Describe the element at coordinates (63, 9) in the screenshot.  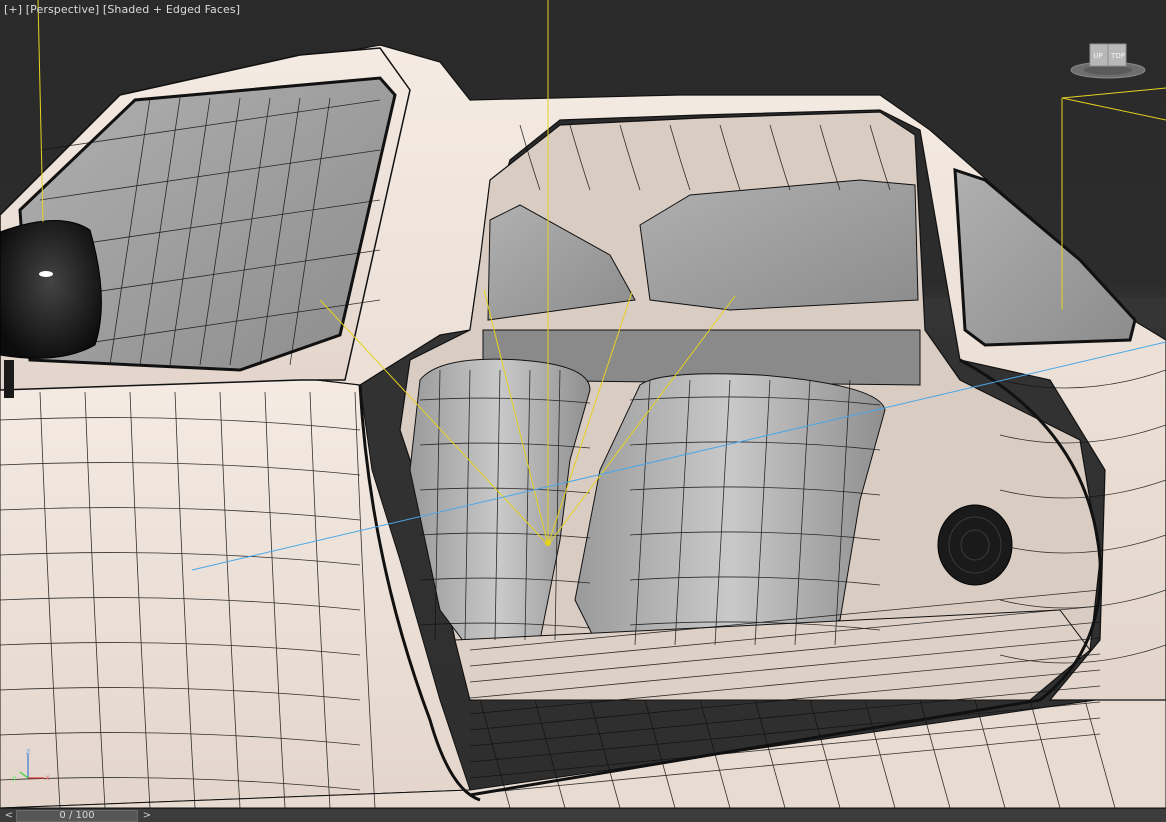
I see `viewport-view-menu: [Perspective]` at that location.